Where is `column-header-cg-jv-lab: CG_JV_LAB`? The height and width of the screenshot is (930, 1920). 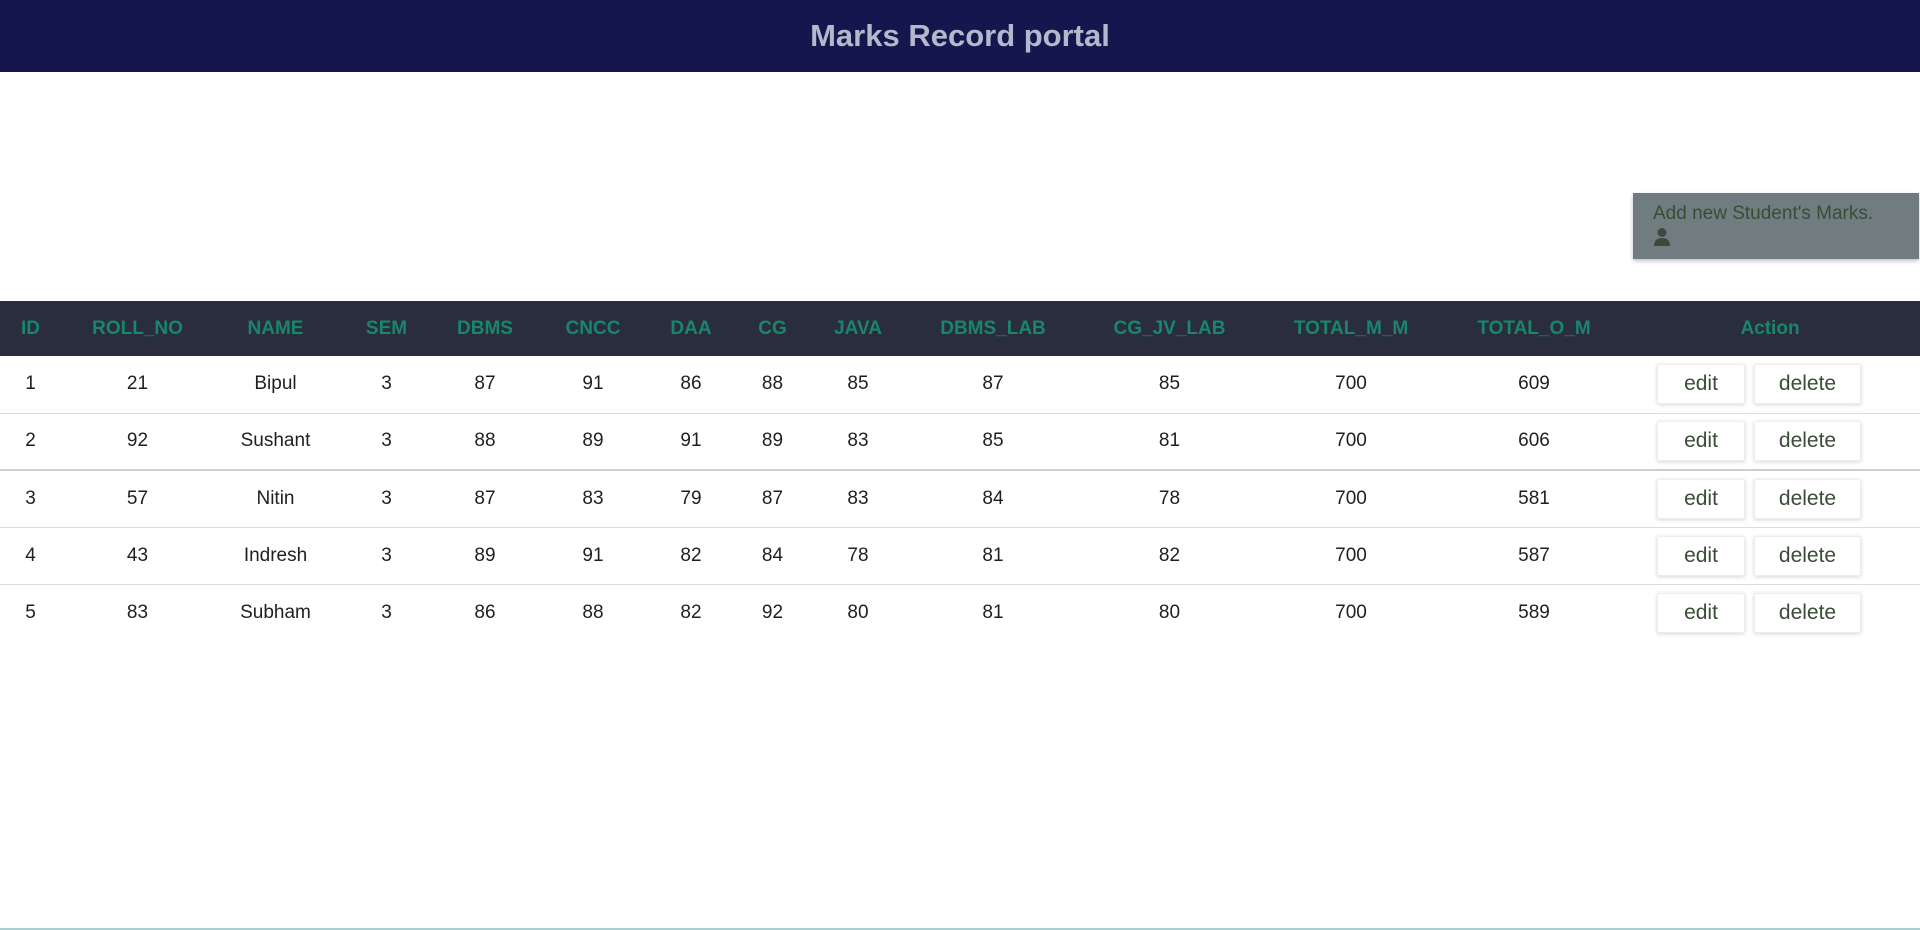 column-header-cg-jv-lab: CG_JV_LAB is located at coordinates (1169, 328).